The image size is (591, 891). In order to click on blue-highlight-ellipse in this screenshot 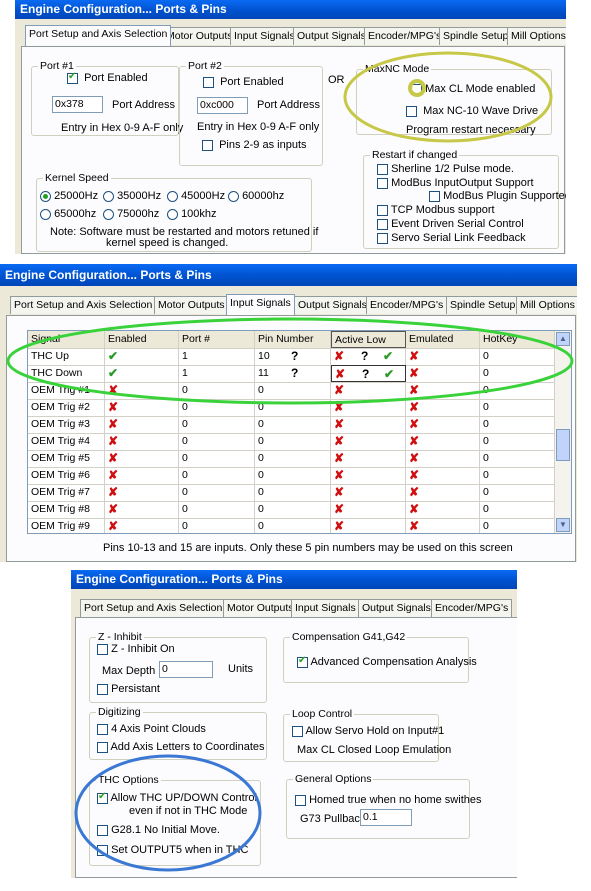, I will do `click(168, 813)`.